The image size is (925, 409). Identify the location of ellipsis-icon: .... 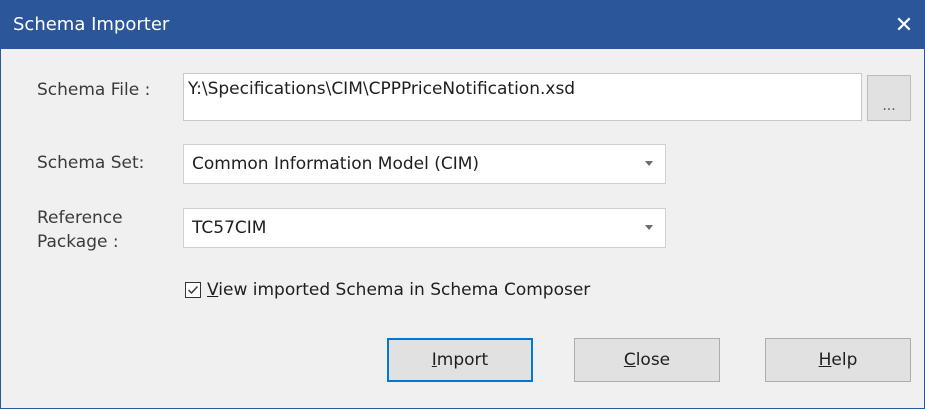
(889, 106).